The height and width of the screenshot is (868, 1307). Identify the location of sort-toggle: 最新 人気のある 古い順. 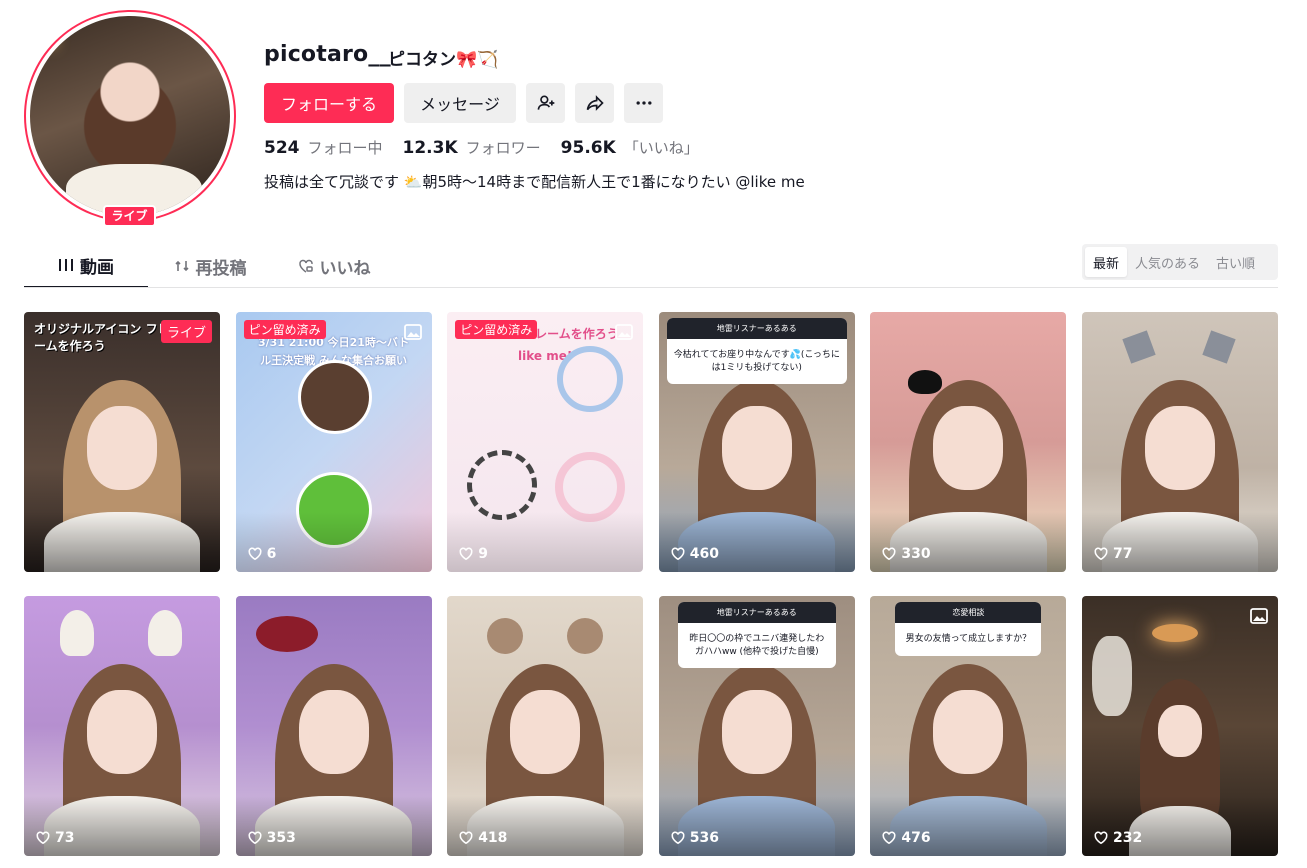
(1180, 262).